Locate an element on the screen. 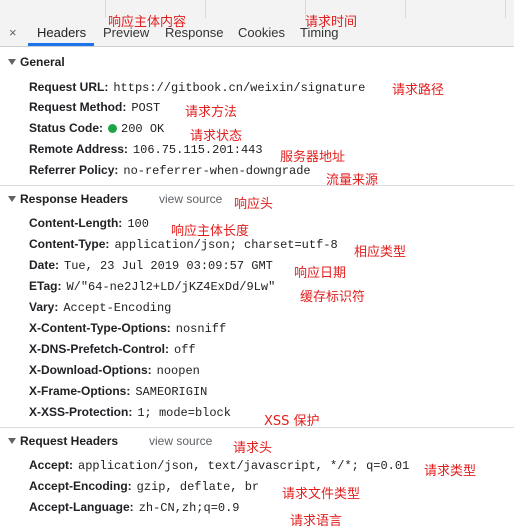 The height and width of the screenshot is (529, 514). header-key: Content-Length: is located at coordinates (76, 223).